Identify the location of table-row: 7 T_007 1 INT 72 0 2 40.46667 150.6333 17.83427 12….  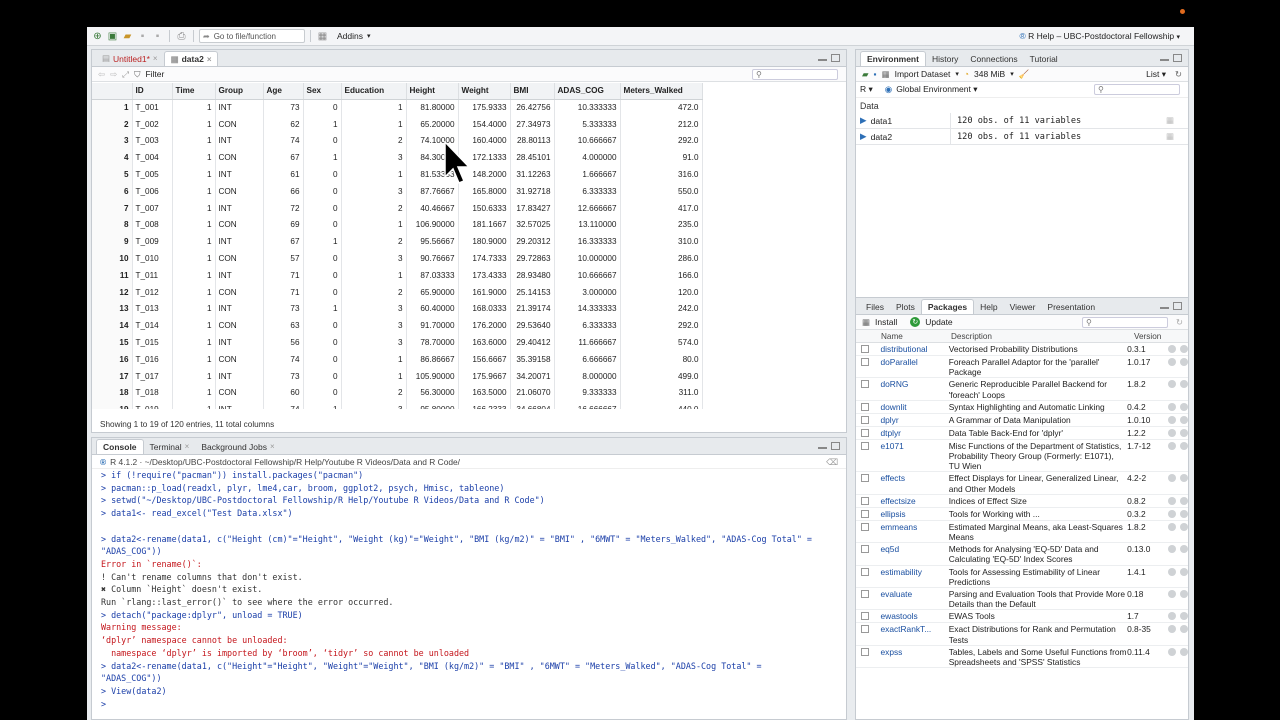
(397, 208).